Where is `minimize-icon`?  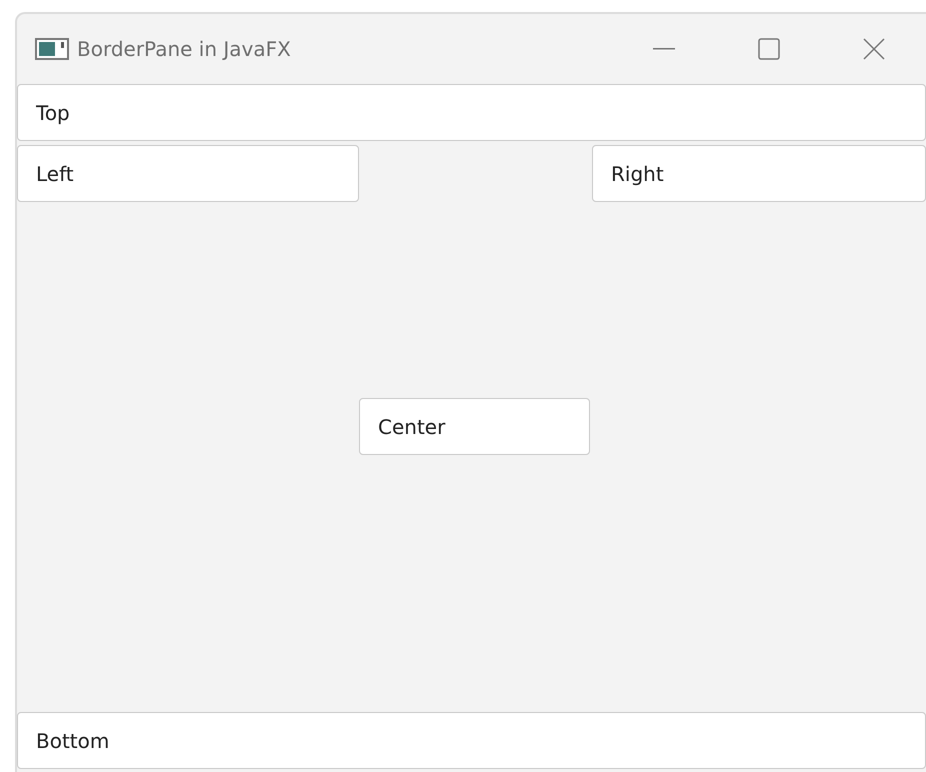 minimize-icon is located at coordinates (663, 49).